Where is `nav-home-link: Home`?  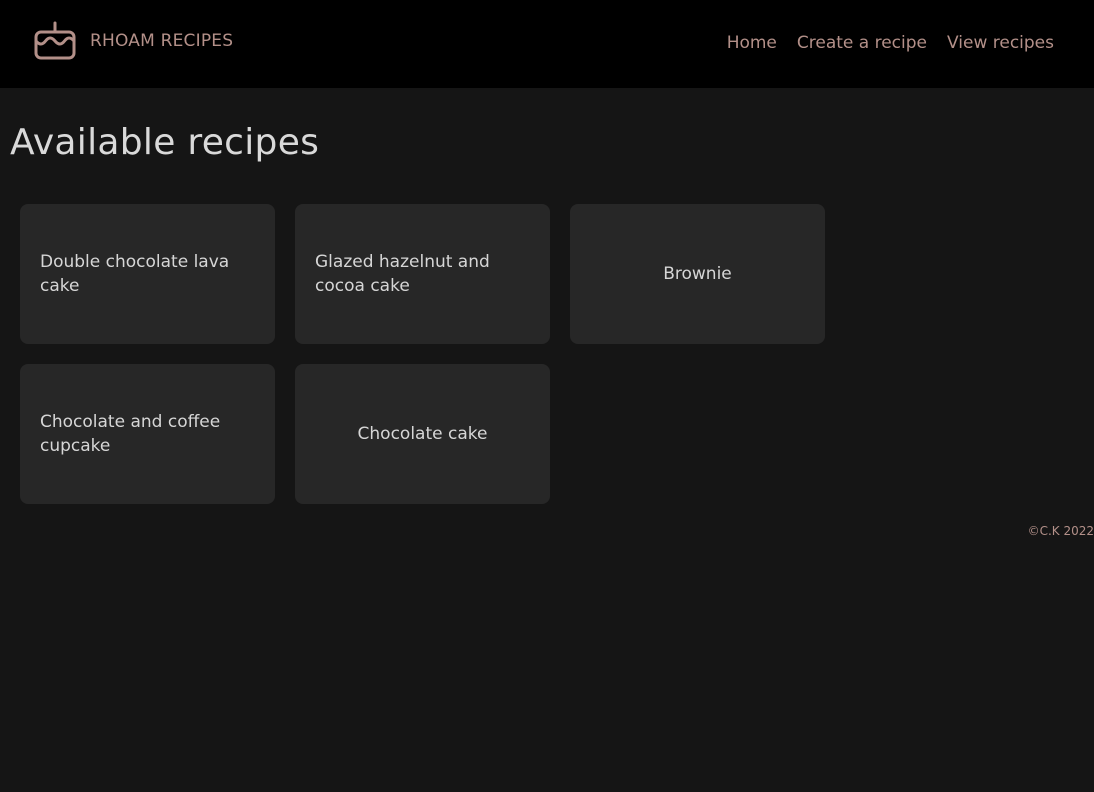
nav-home-link: Home is located at coordinates (752, 43).